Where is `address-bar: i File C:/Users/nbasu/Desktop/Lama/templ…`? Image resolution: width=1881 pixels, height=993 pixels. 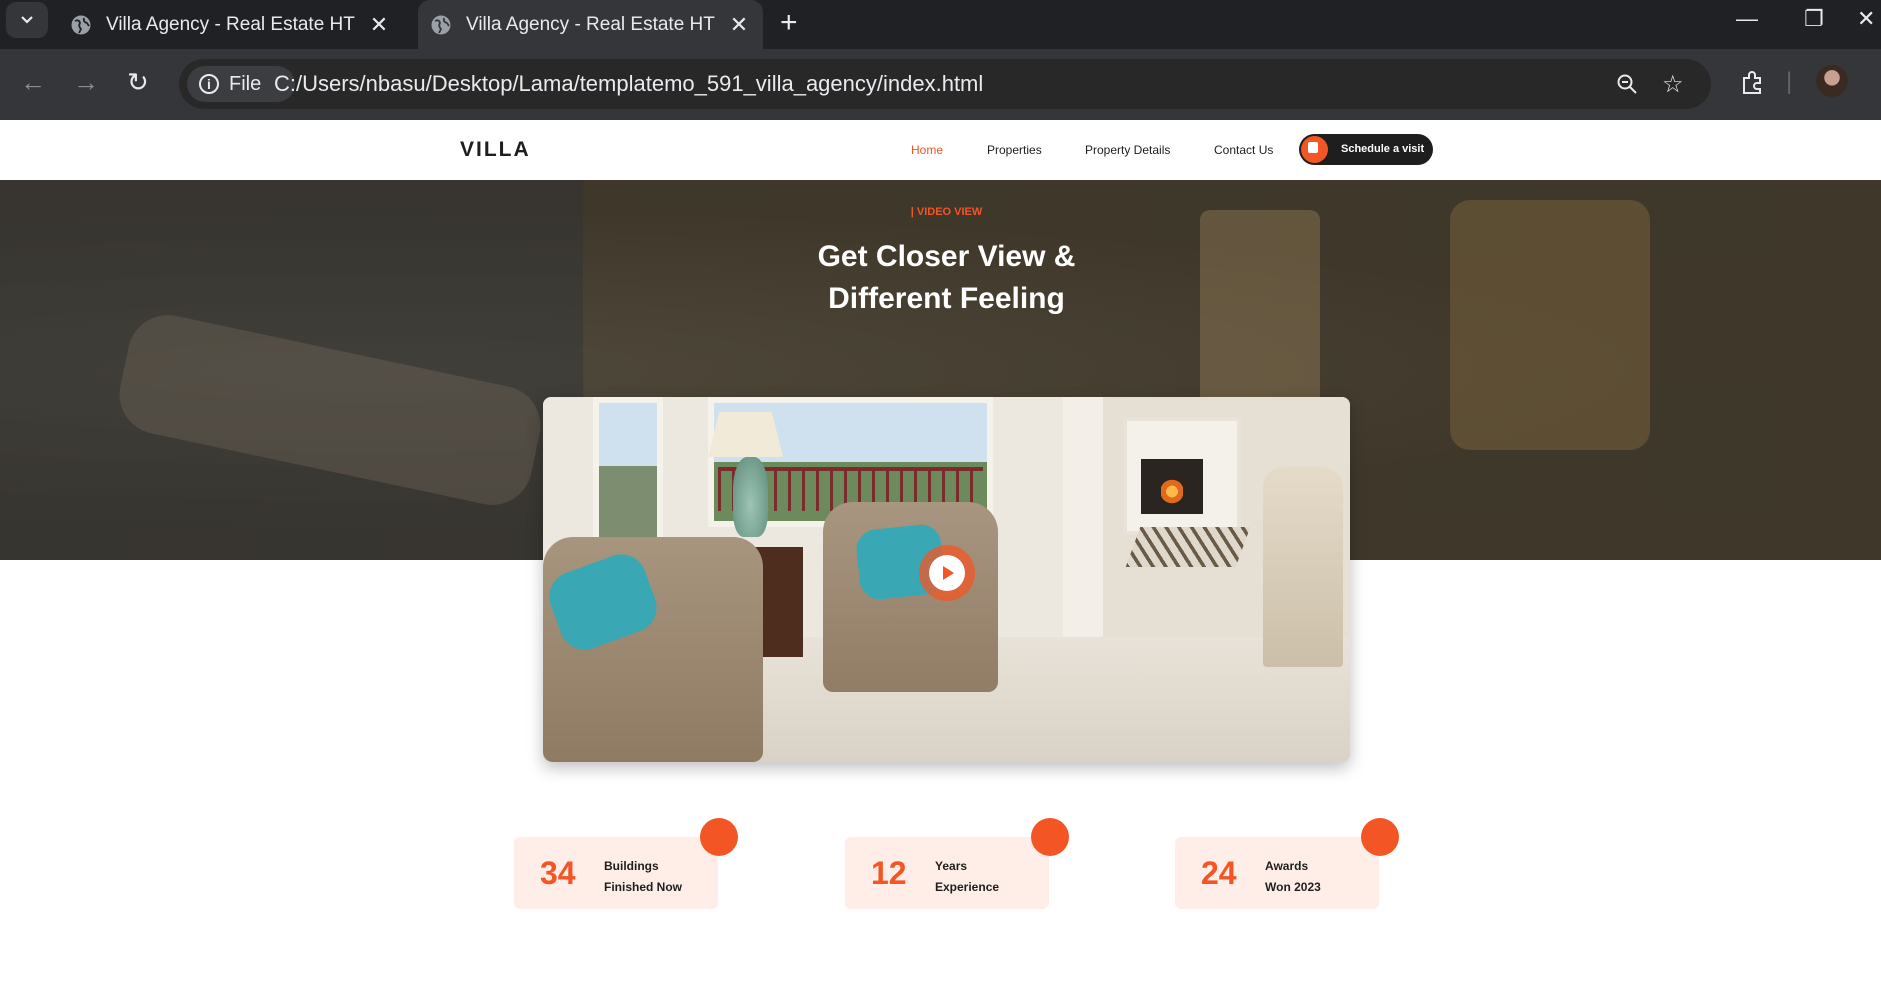
address-bar: i File C:/Users/nbasu/Desktop/Lama/templ… is located at coordinates (945, 84).